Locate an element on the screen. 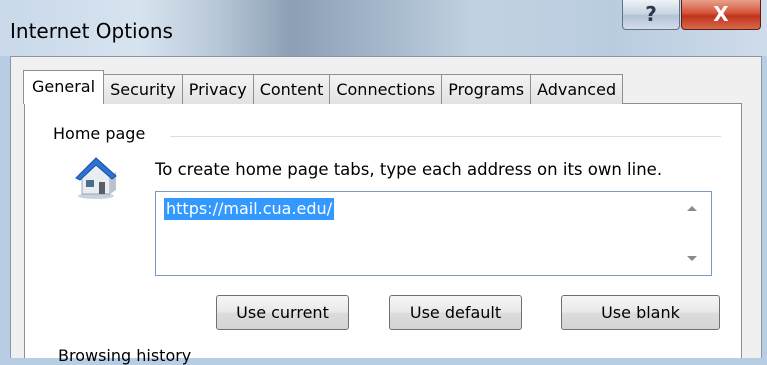 Image resolution: width=767 pixels, height=365 pixels. question-icon: ? is located at coordinates (651, 14).